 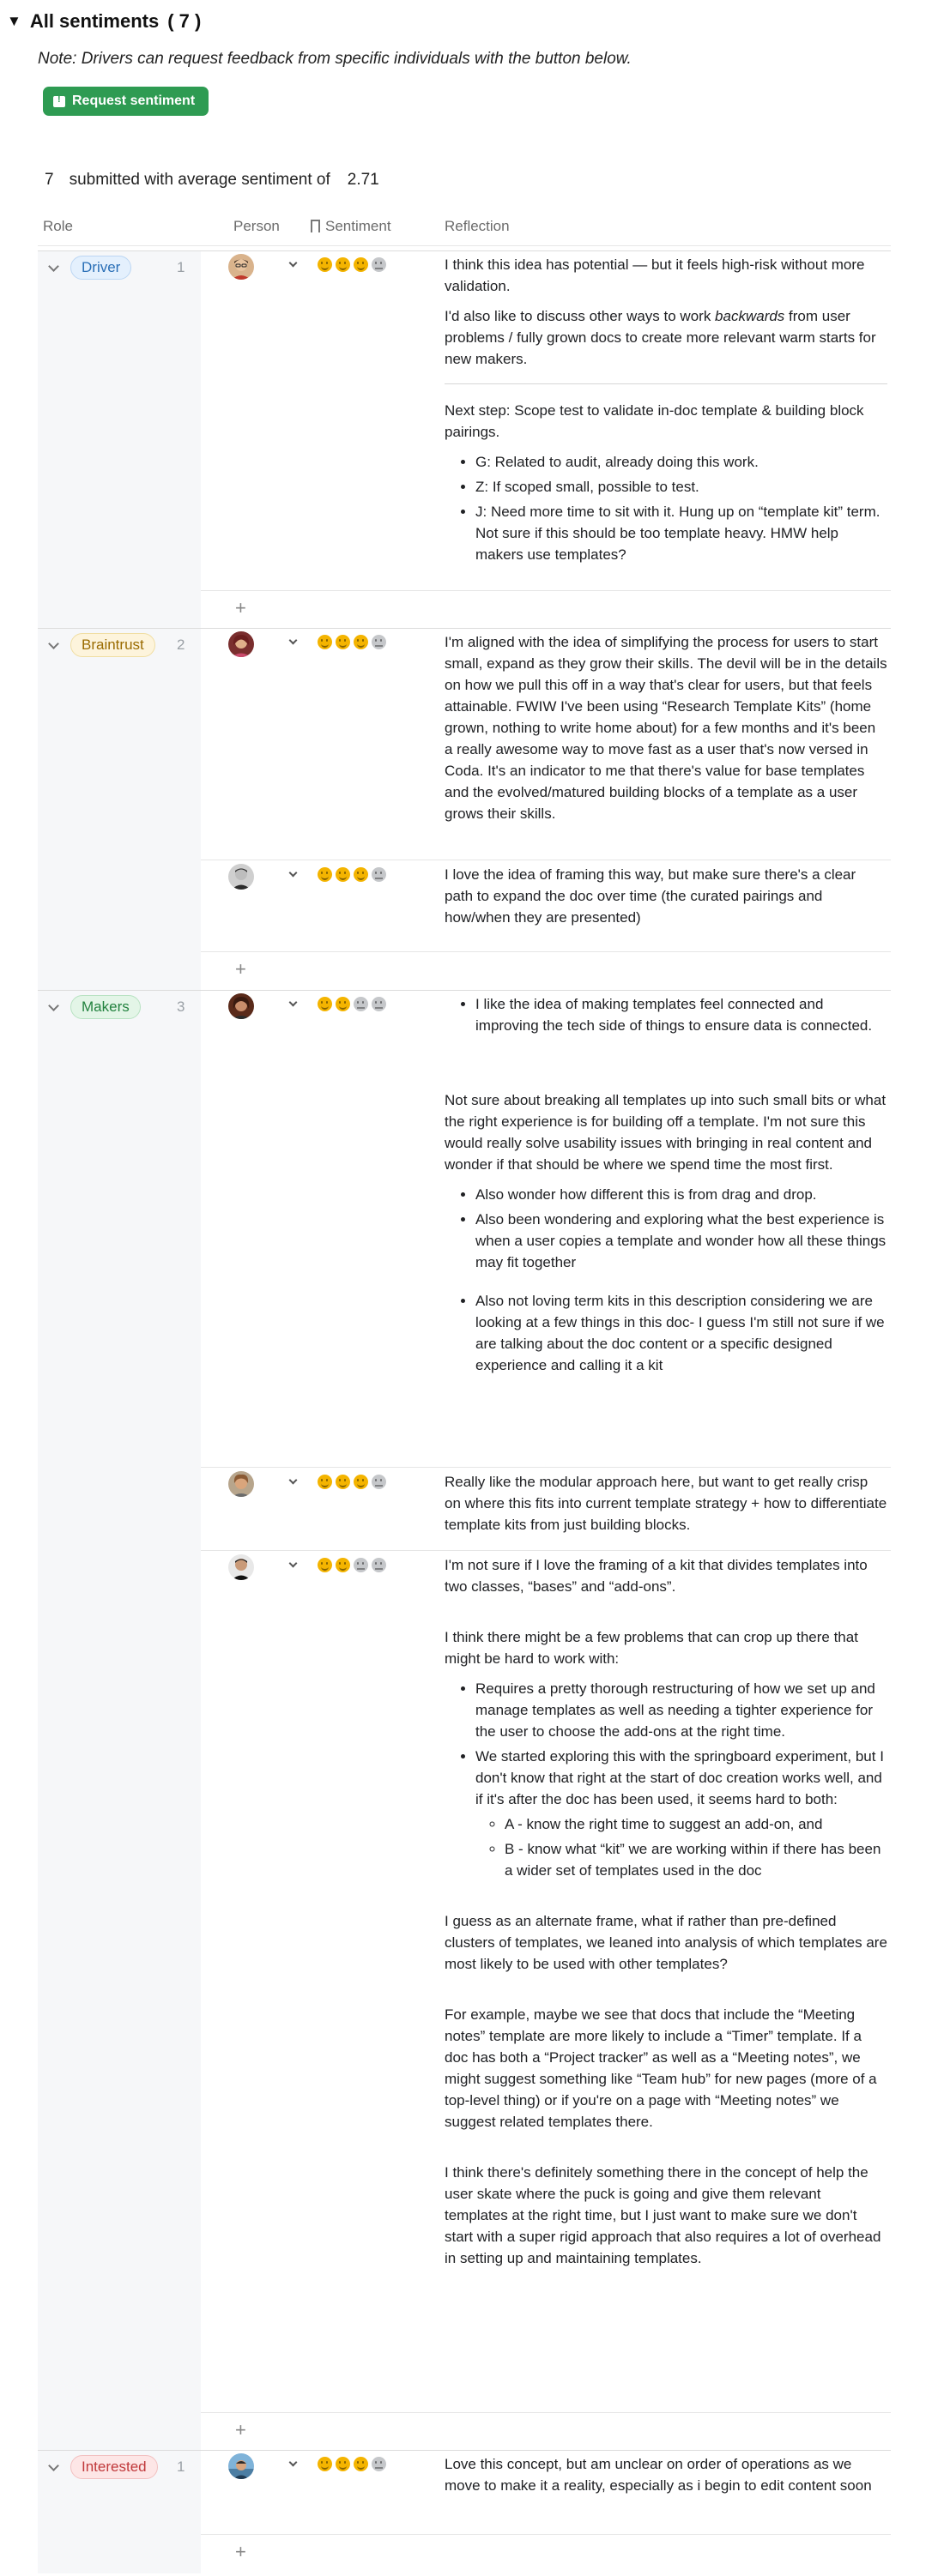 I want to click on average-sentiment: 2.71, so click(x=363, y=180).